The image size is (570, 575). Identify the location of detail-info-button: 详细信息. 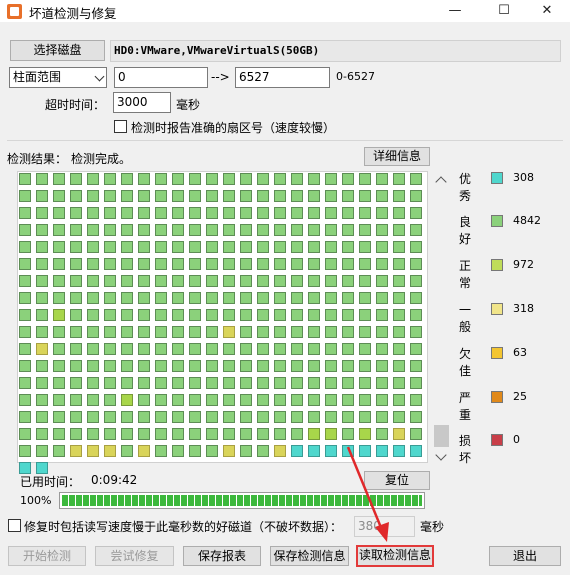
(397, 156).